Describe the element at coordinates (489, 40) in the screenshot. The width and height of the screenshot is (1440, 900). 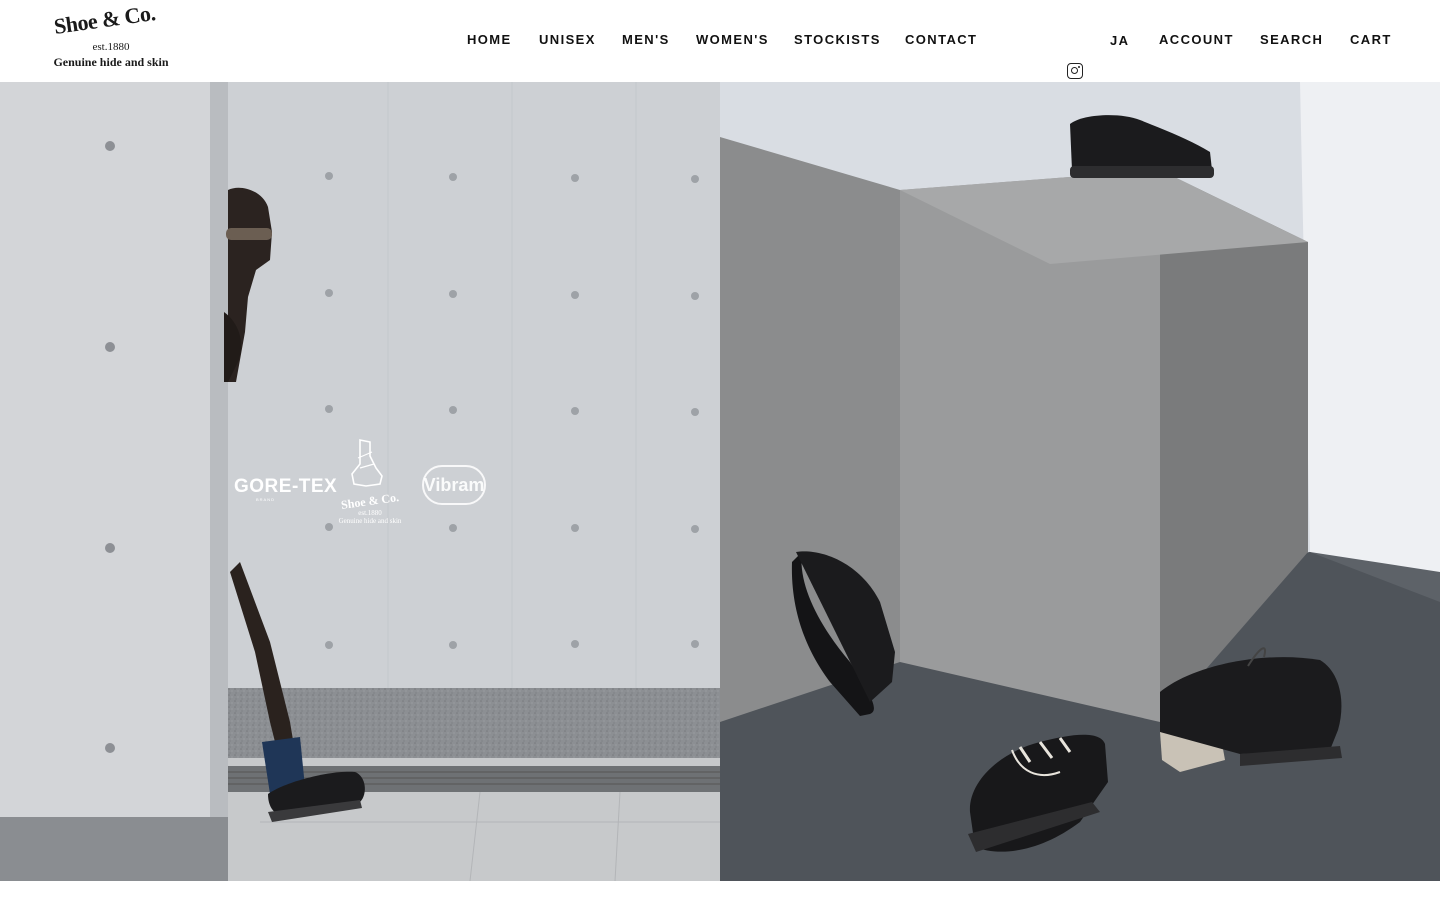
I see `nav-home: HOME` at that location.